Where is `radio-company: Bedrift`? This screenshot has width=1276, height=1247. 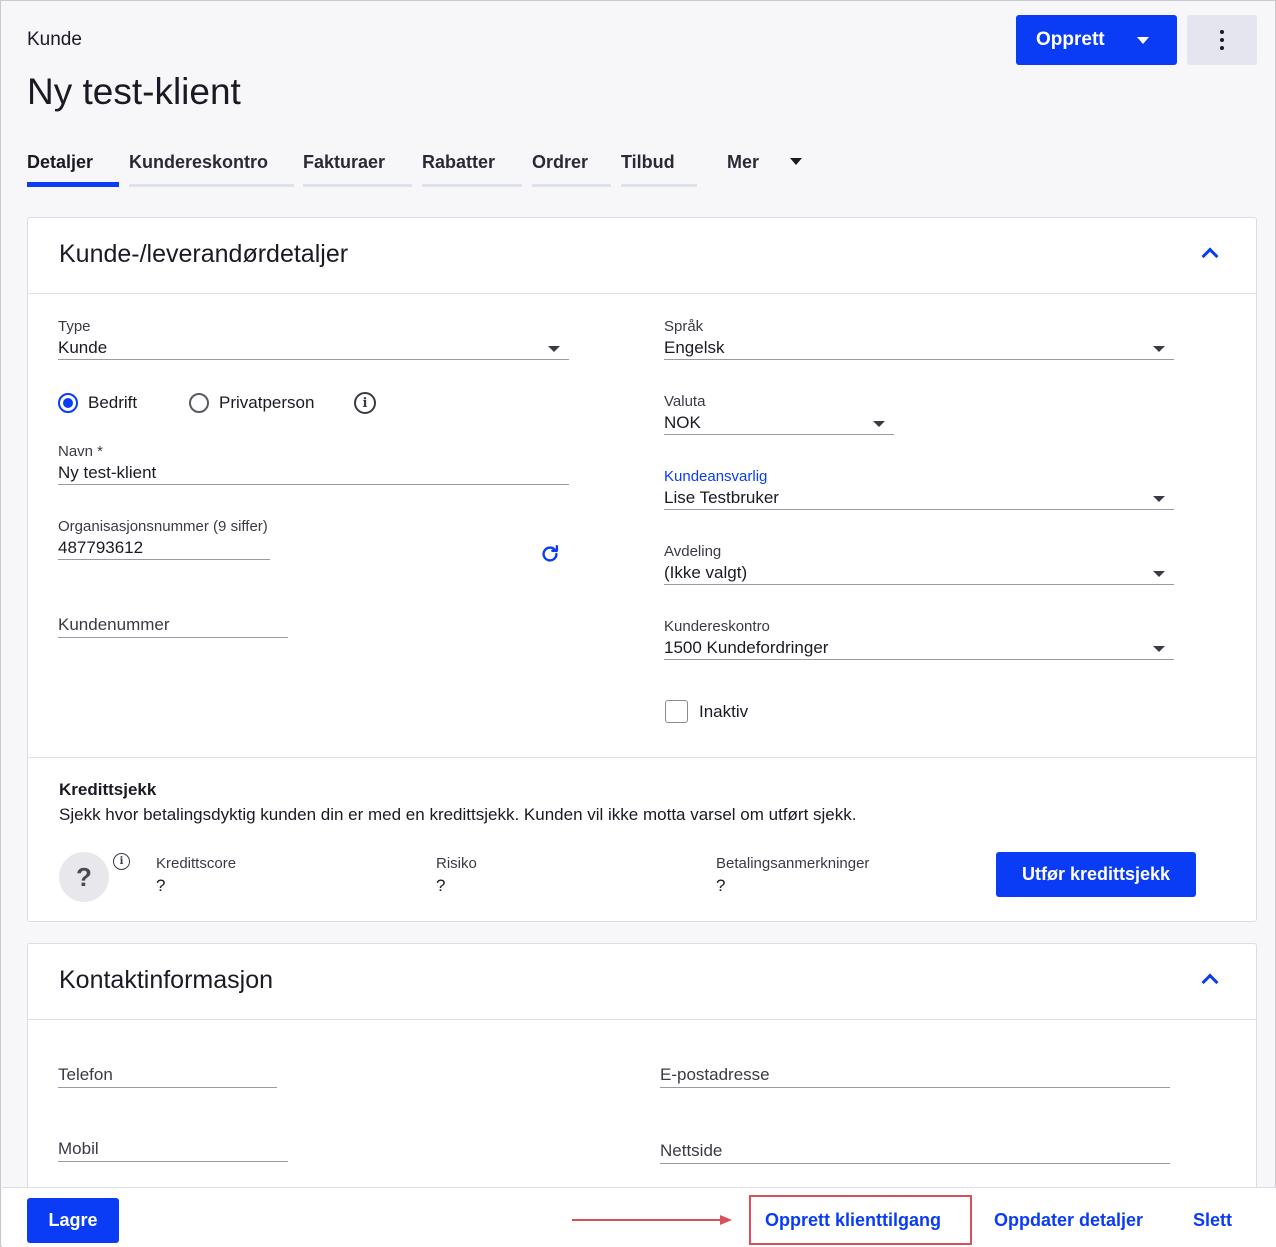 radio-company: Bedrift is located at coordinates (97, 403).